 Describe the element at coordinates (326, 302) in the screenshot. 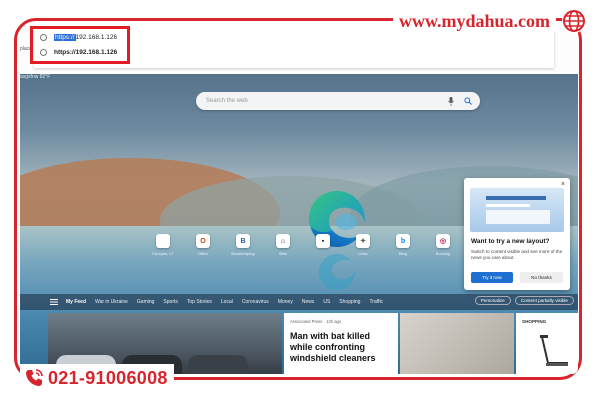

I see `feed-tab: US` at that location.